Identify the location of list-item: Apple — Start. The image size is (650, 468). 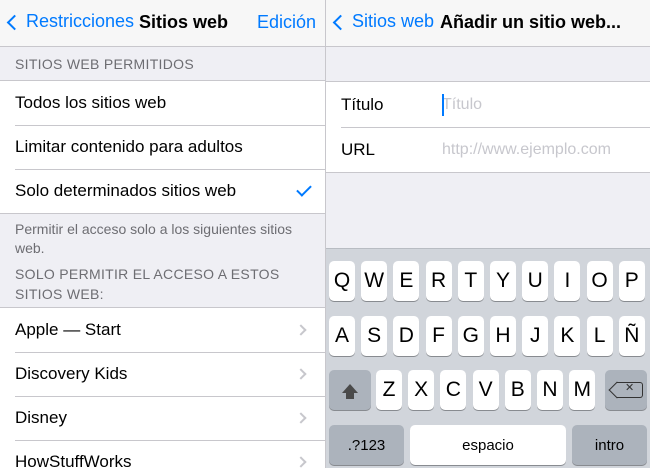
(162, 330).